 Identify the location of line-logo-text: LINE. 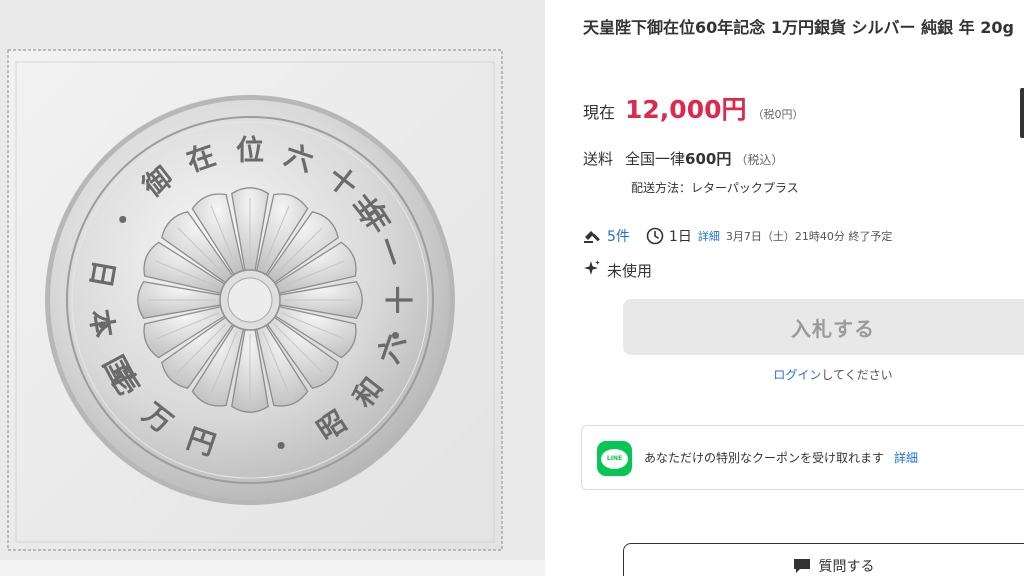
(614, 458).